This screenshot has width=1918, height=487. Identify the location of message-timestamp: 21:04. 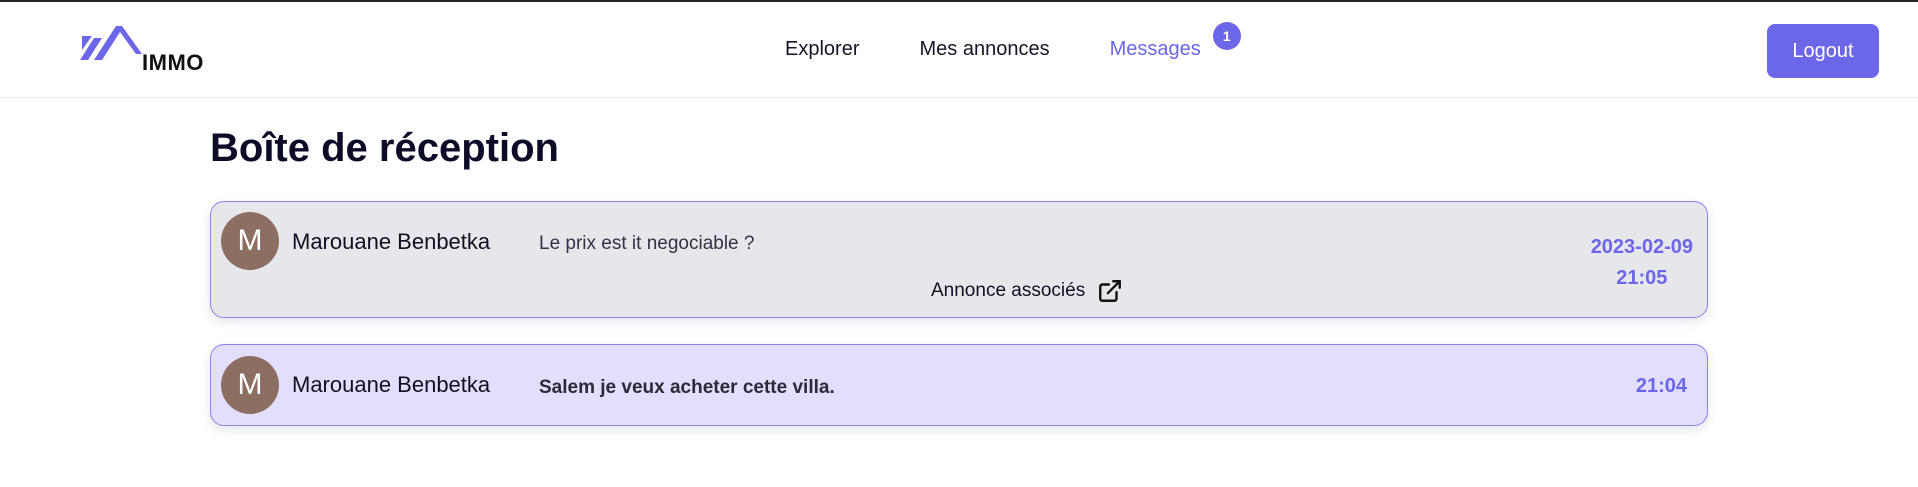
(1661, 386).